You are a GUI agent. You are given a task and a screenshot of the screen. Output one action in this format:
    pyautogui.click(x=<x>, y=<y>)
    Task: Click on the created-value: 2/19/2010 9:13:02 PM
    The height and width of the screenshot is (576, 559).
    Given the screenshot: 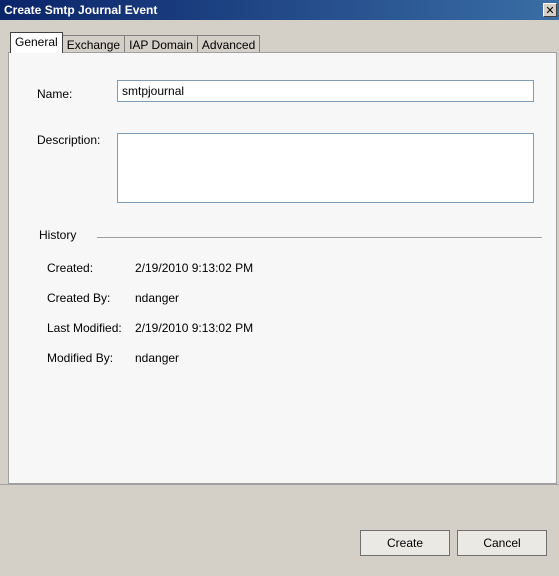 What is the action you would take?
    pyautogui.click(x=194, y=268)
    